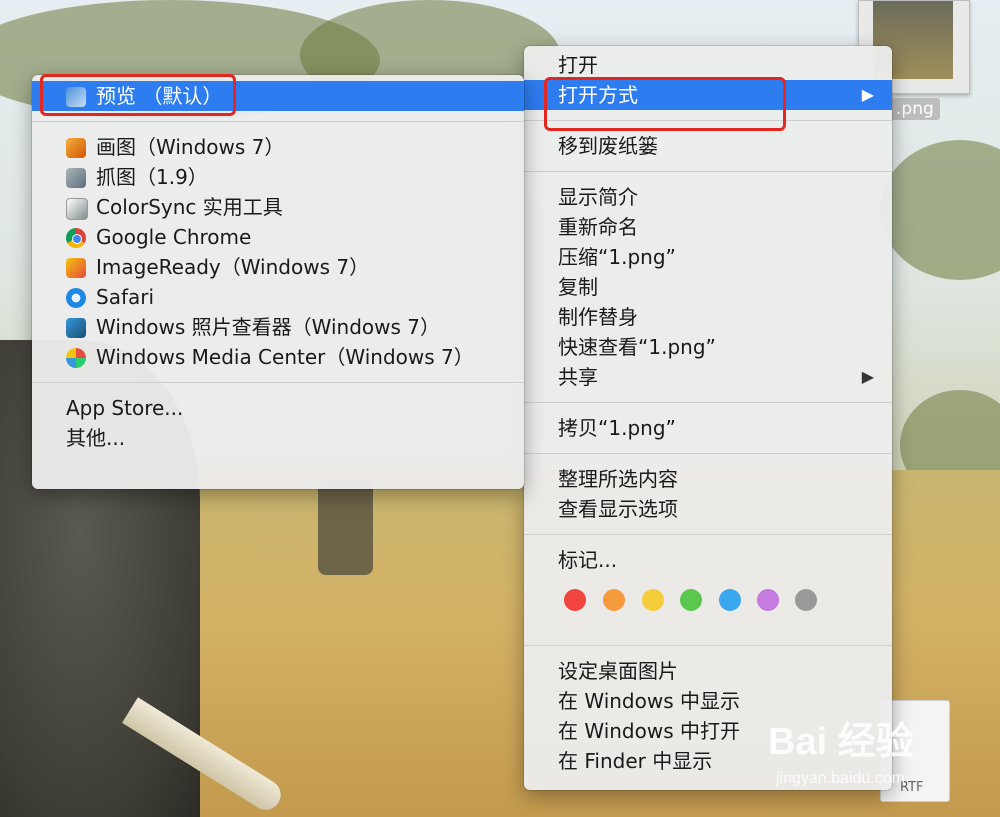 This screenshot has height=817, width=1000. Describe the element at coordinates (76, 298) in the screenshot. I see `safari-icon` at that location.